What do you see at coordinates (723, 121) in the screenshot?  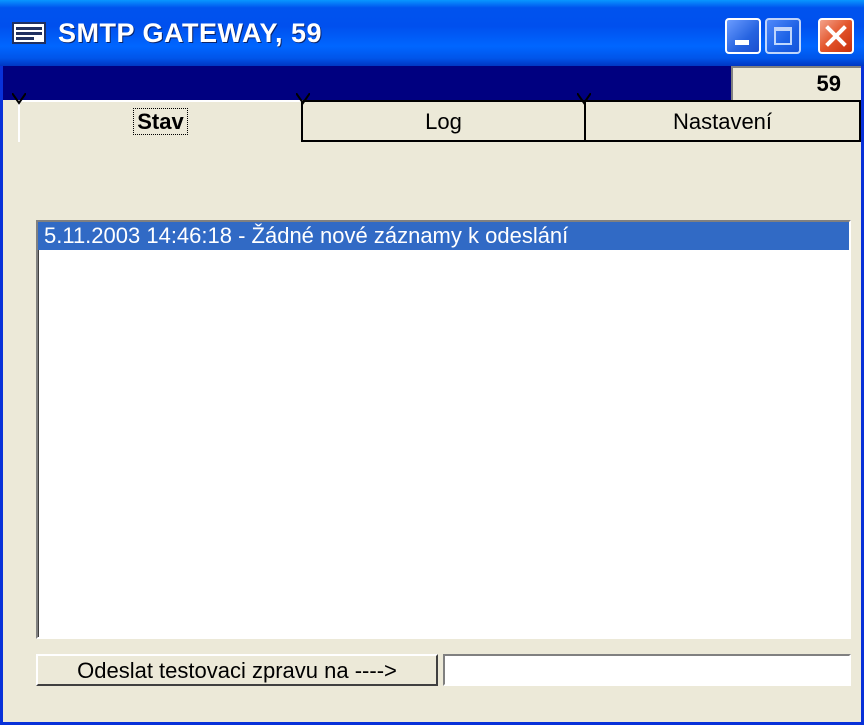 I see `tab-nastaveni: Nastavení` at bounding box center [723, 121].